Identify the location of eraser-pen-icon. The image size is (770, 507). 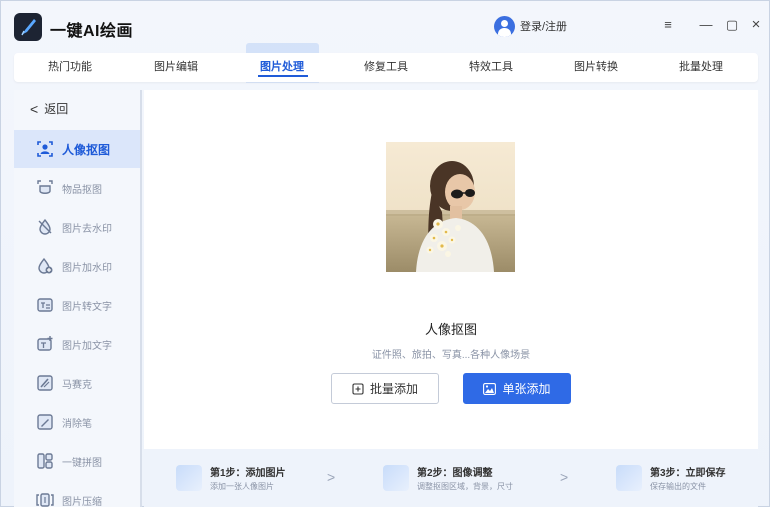
(45, 422).